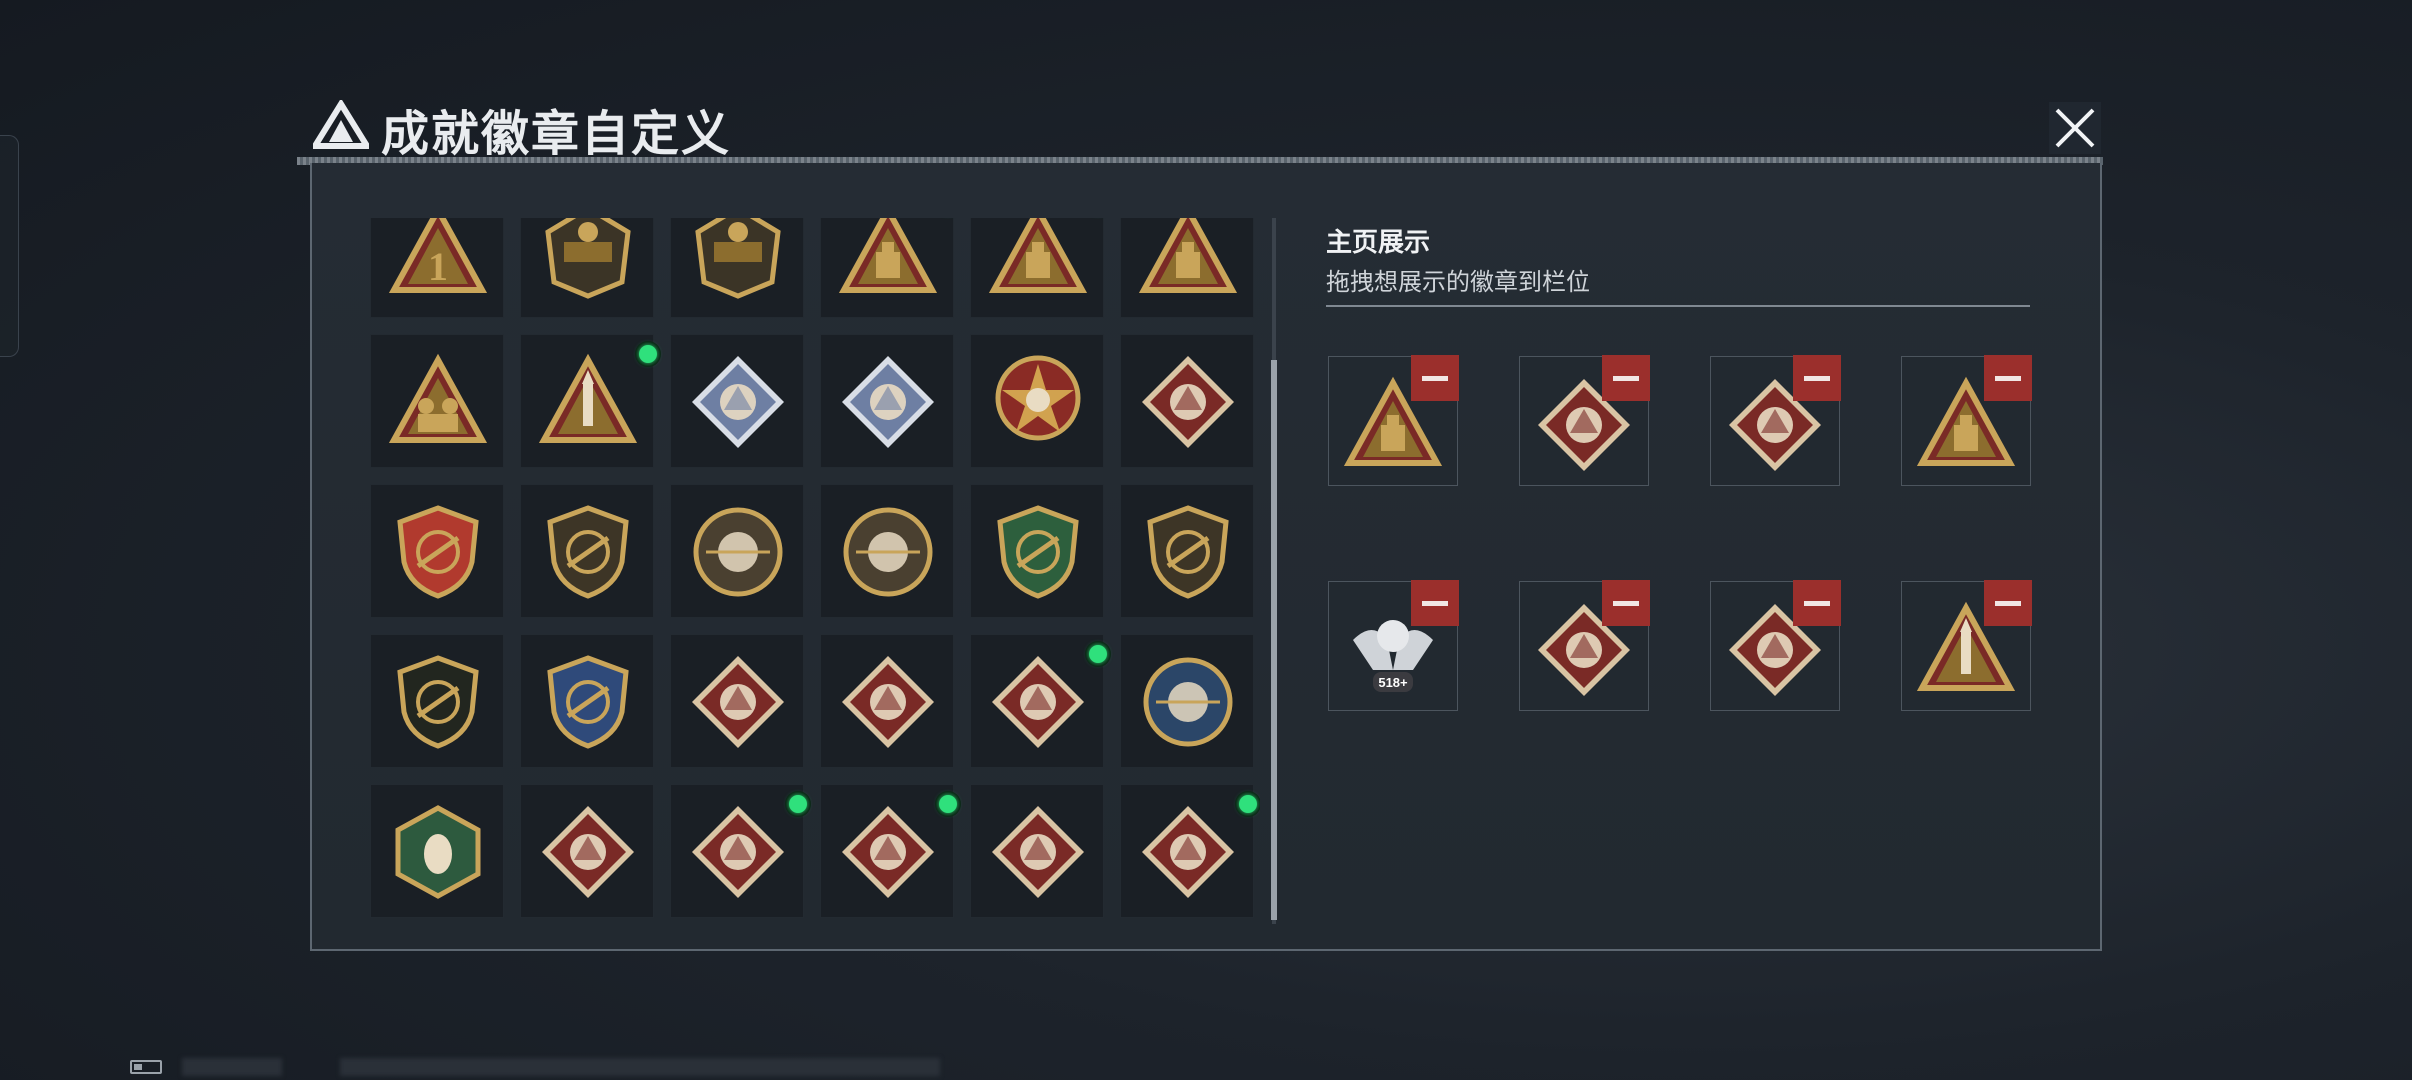  I want to click on round-eagle-badge-icon, so click(1188, 702).